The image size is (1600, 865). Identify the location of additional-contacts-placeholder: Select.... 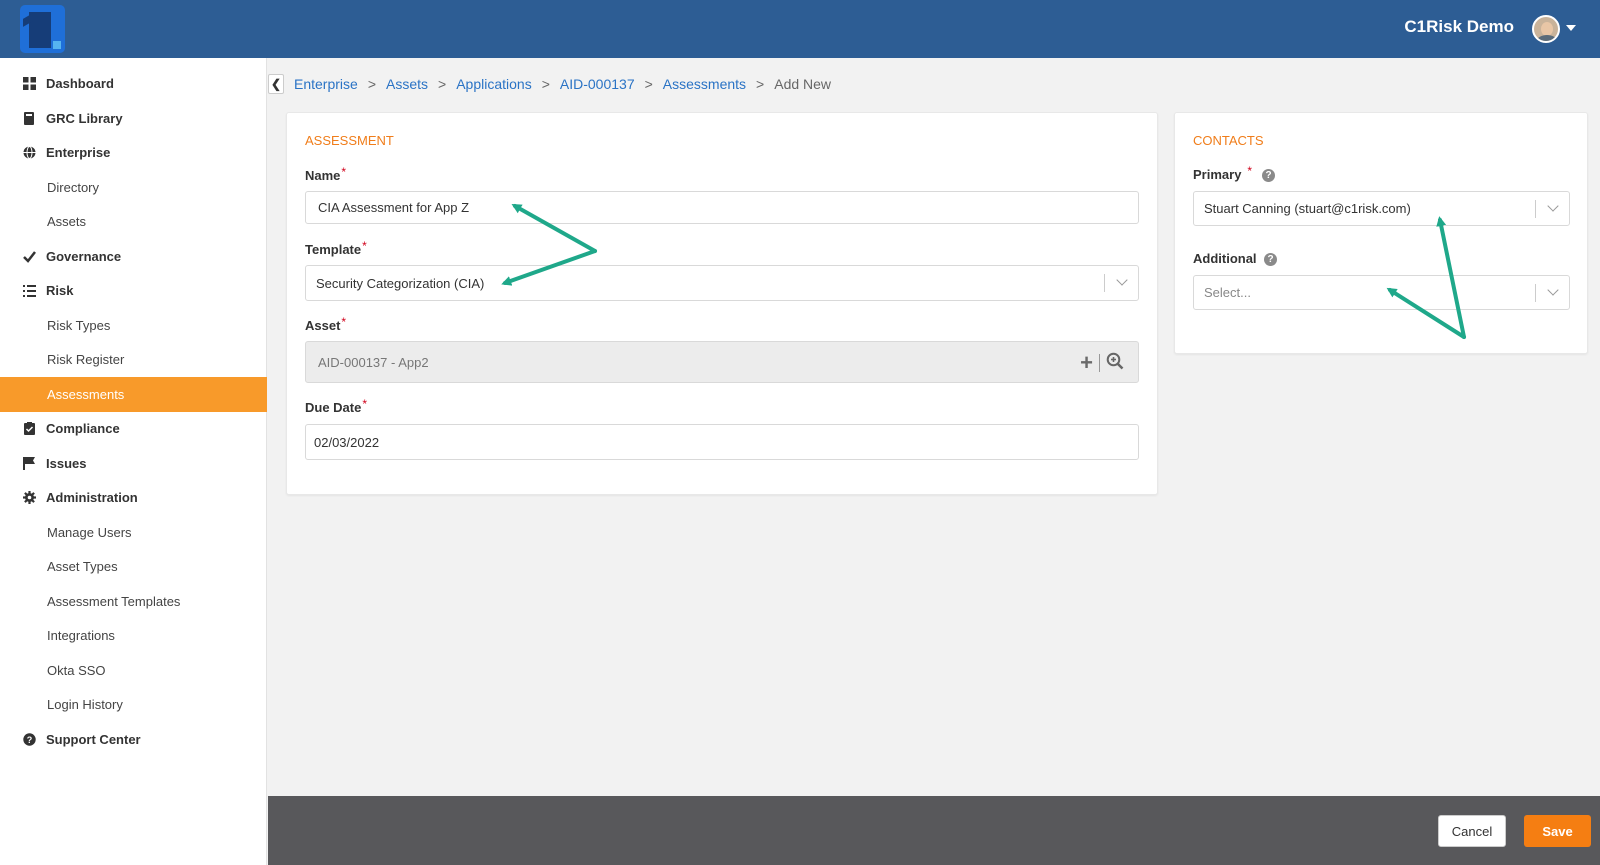
(1227, 292).